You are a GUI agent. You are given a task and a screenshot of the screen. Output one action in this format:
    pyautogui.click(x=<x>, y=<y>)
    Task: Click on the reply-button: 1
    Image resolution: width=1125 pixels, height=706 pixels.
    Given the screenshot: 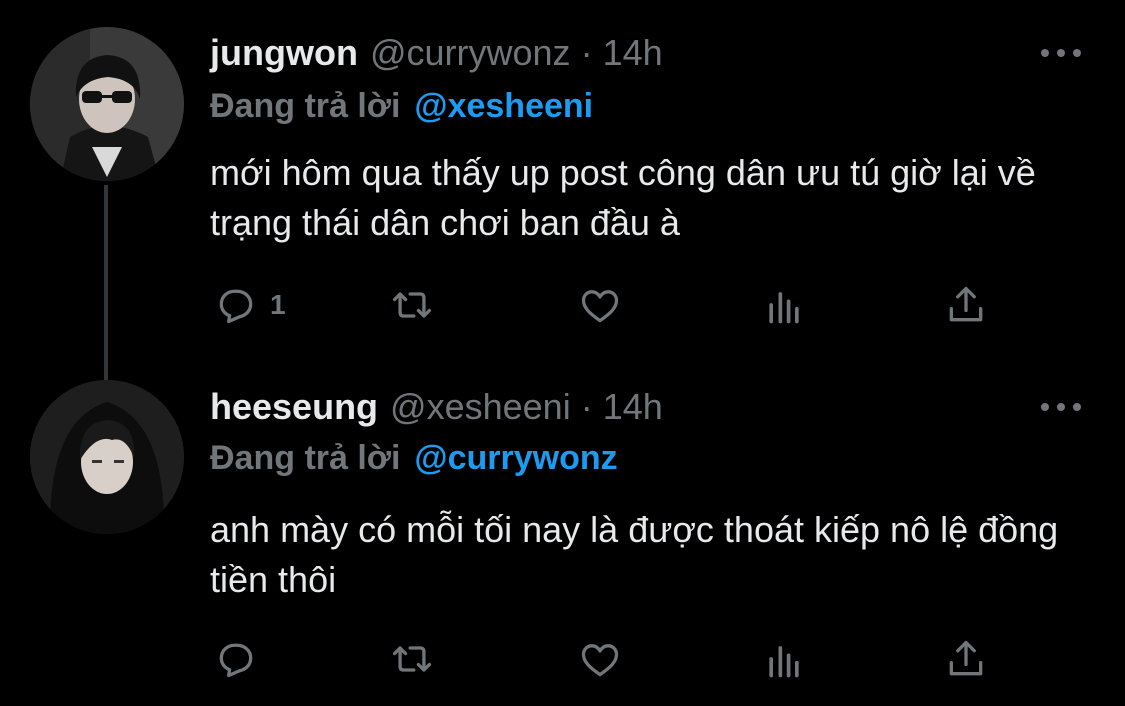 What is the action you would take?
    pyautogui.click(x=250, y=305)
    